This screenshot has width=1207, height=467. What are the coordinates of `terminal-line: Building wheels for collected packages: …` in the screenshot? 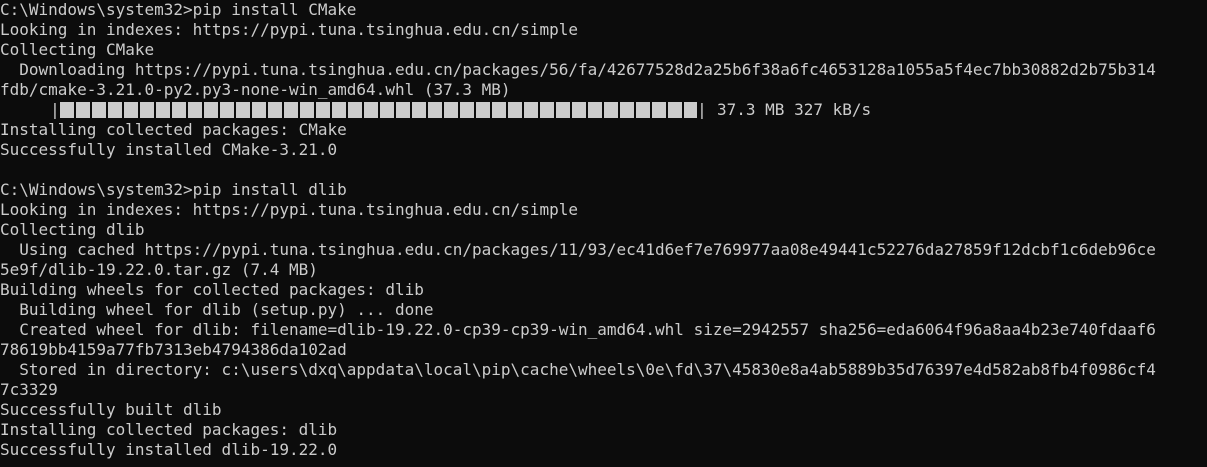 It's located at (212, 289).